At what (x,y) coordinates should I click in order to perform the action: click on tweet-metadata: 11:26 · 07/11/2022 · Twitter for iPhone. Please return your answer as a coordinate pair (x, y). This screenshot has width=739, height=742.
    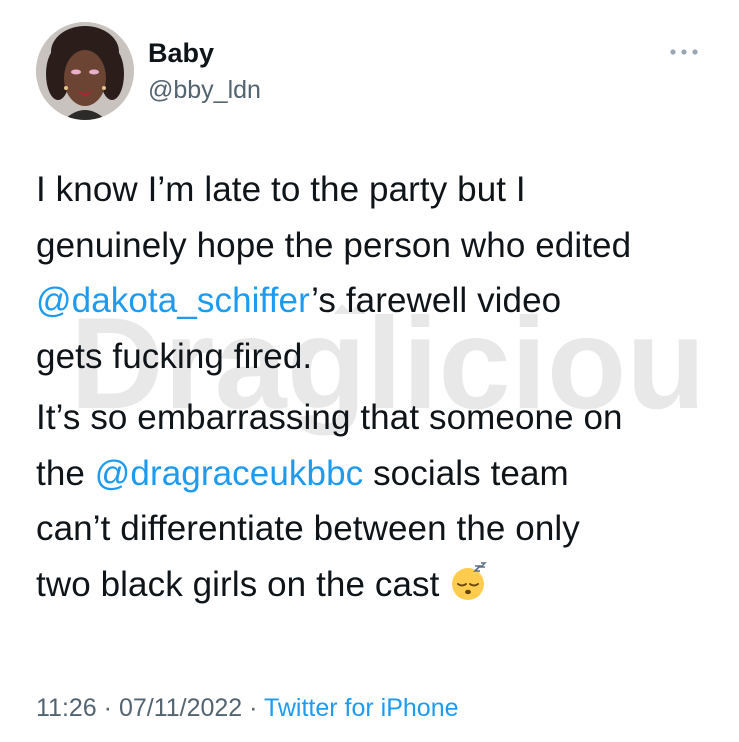
    Looking at the image, I should click on (247, 708).